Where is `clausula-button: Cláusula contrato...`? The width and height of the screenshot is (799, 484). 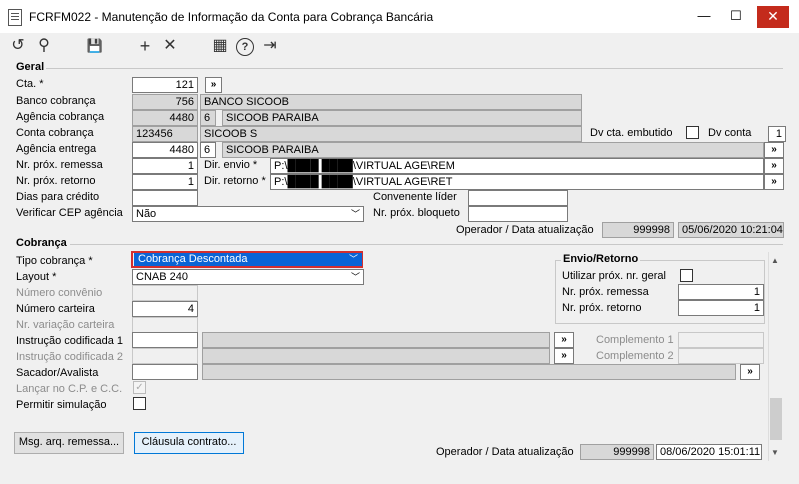
clausula-button: Cláusula contrato... is located at coordinates (189, 443).